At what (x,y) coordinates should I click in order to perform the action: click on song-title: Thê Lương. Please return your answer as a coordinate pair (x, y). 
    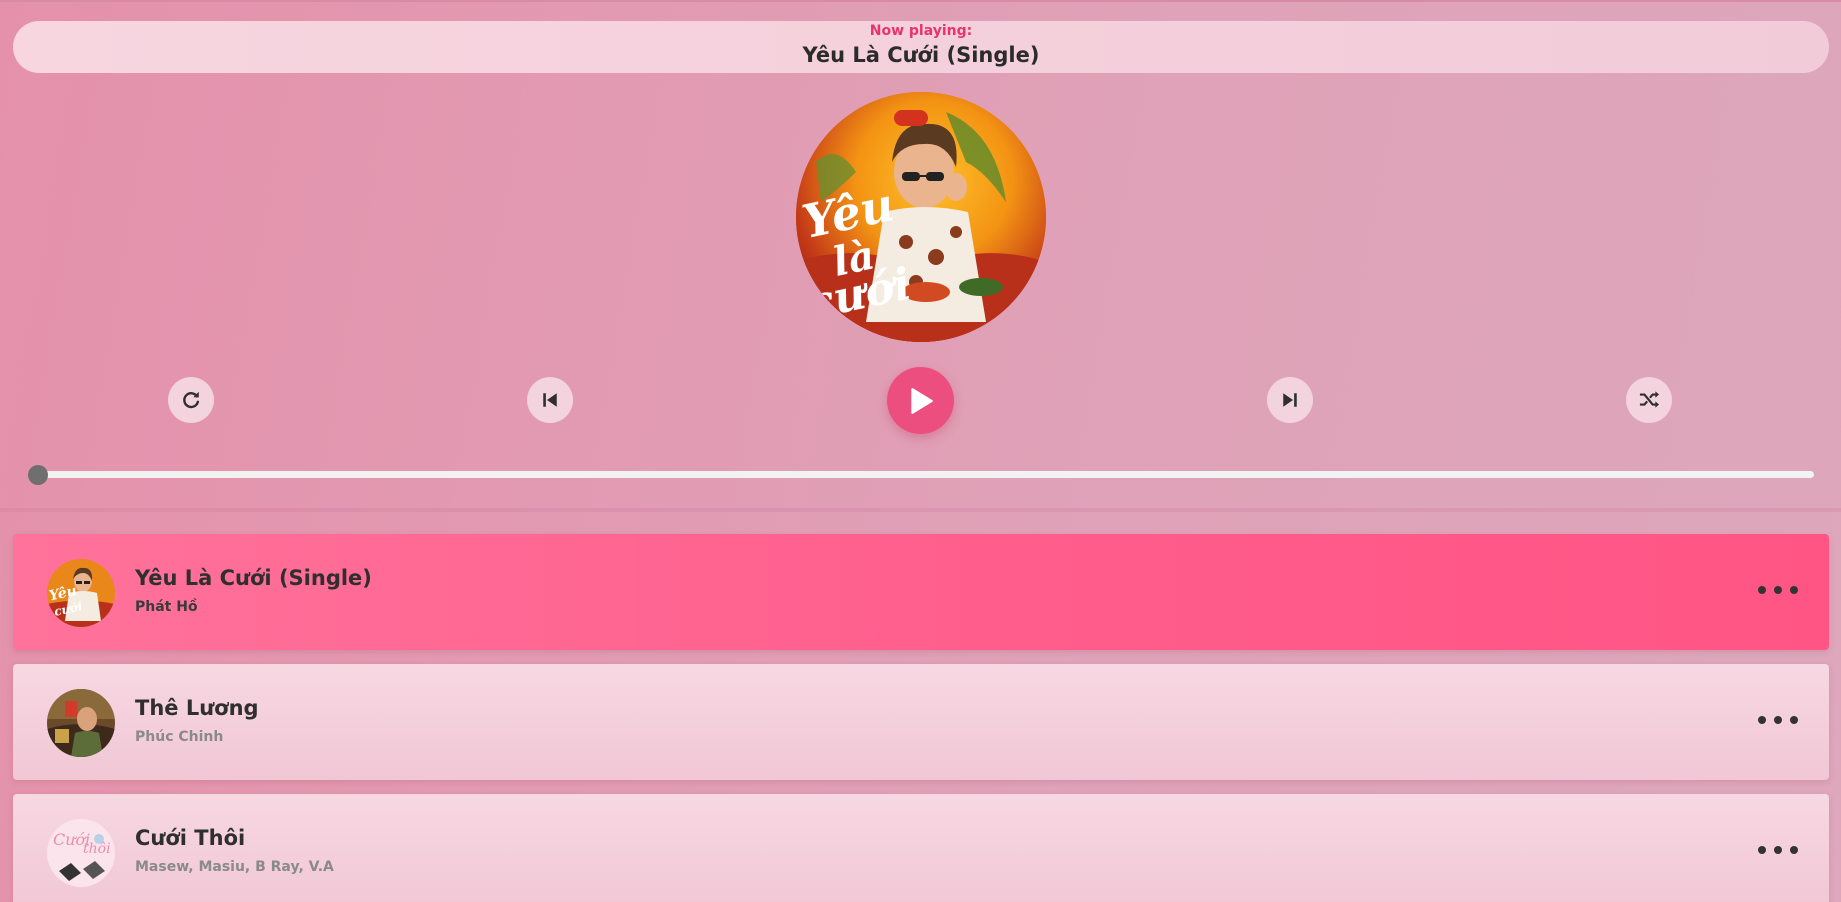
    Looking at the image, I should click on (197, 708).